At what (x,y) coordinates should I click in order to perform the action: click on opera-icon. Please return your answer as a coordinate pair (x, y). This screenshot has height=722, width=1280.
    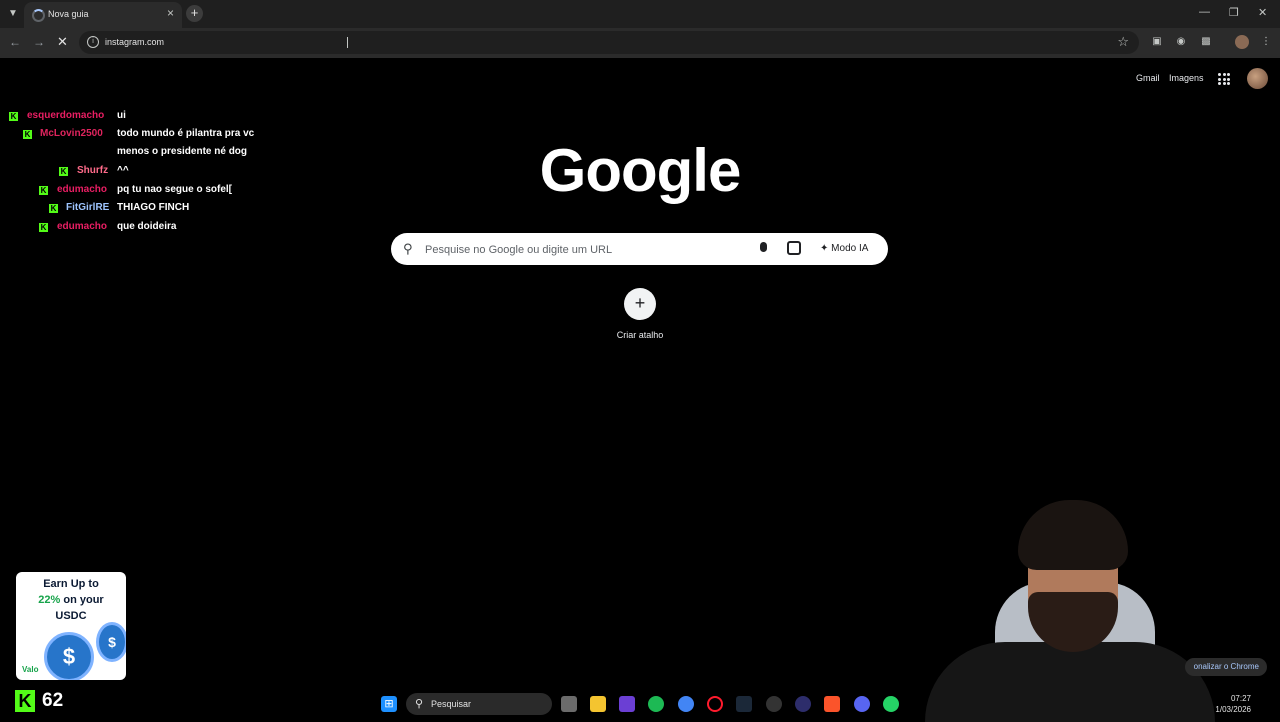
    Looking at the image, I should click on (715, 704).